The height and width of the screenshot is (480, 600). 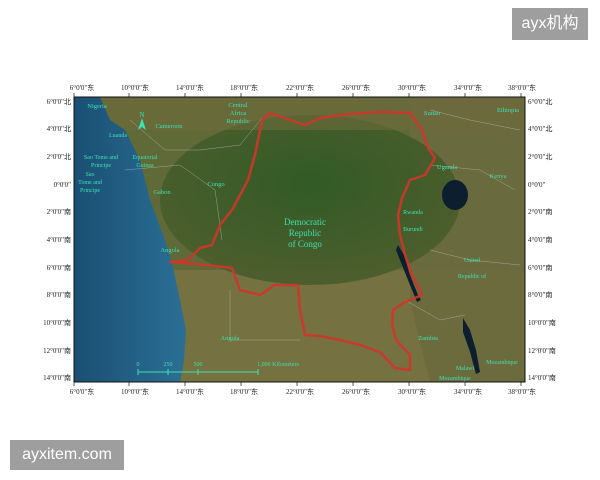 What do you see at coordinates (356, 391) in the screenshot?
I see `lon-tick-bottom: 26°0'0"东` at bounding box center [356, 391].